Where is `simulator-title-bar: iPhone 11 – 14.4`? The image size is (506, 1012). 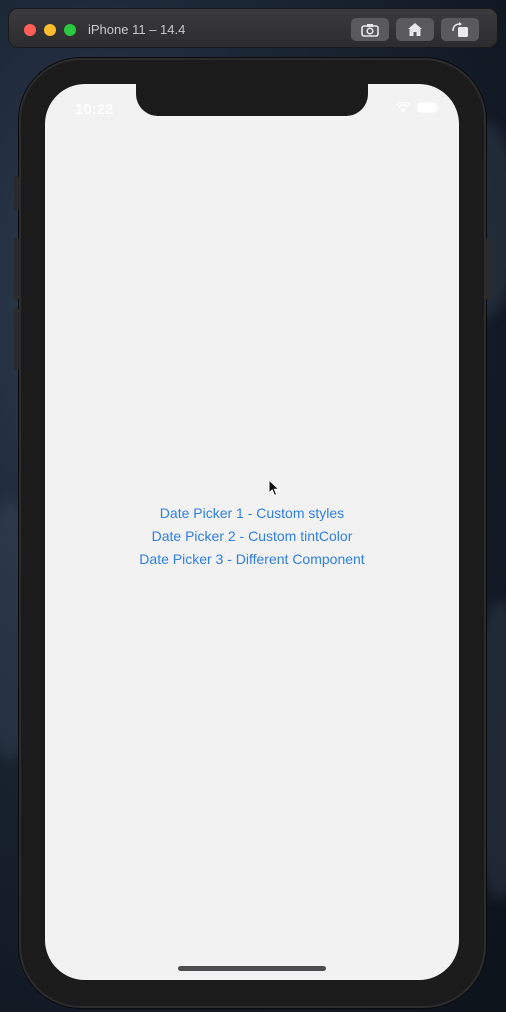
simulator-title-bar: iPhone 11 – 14.4 is located at coordinates (253, 28).